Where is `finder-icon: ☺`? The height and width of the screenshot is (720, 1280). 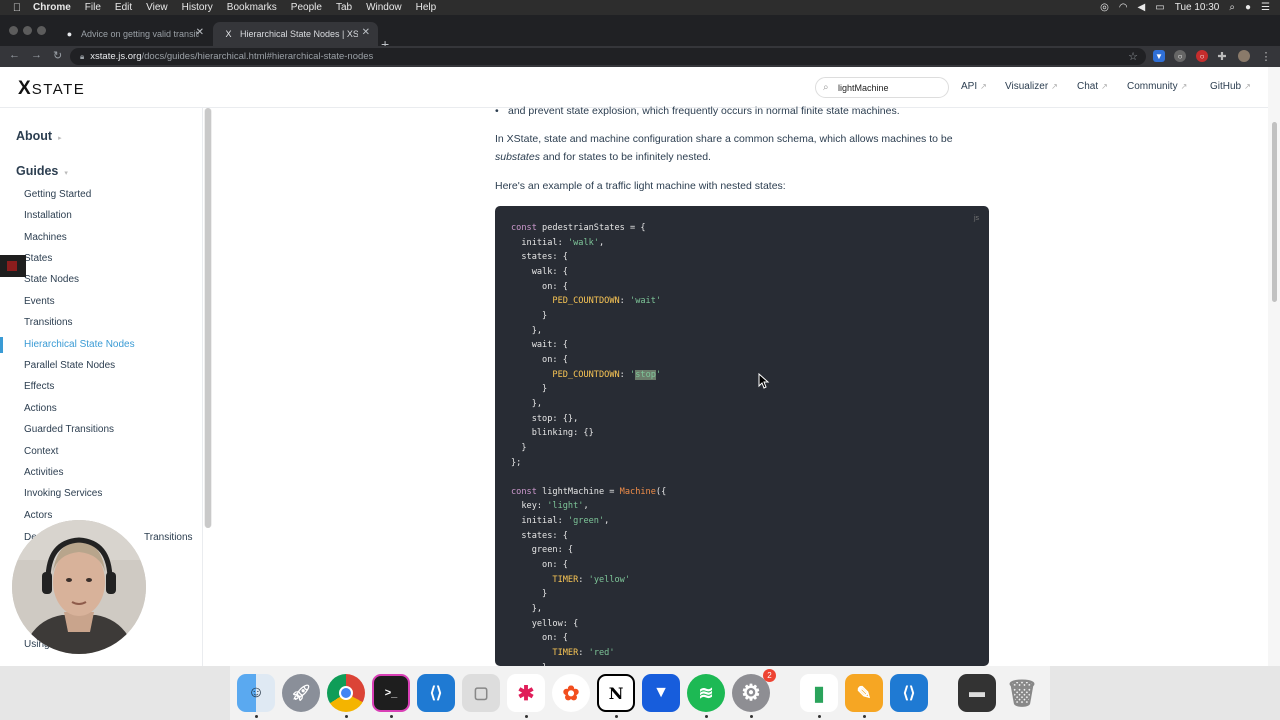
finder-icon: ☺ is located at coordinates (256, 693).